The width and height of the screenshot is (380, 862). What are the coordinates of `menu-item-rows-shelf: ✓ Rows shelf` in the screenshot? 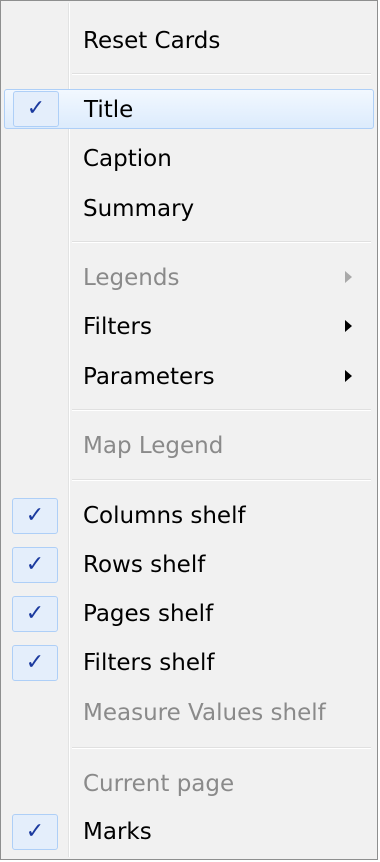 It's located at (189, 565).